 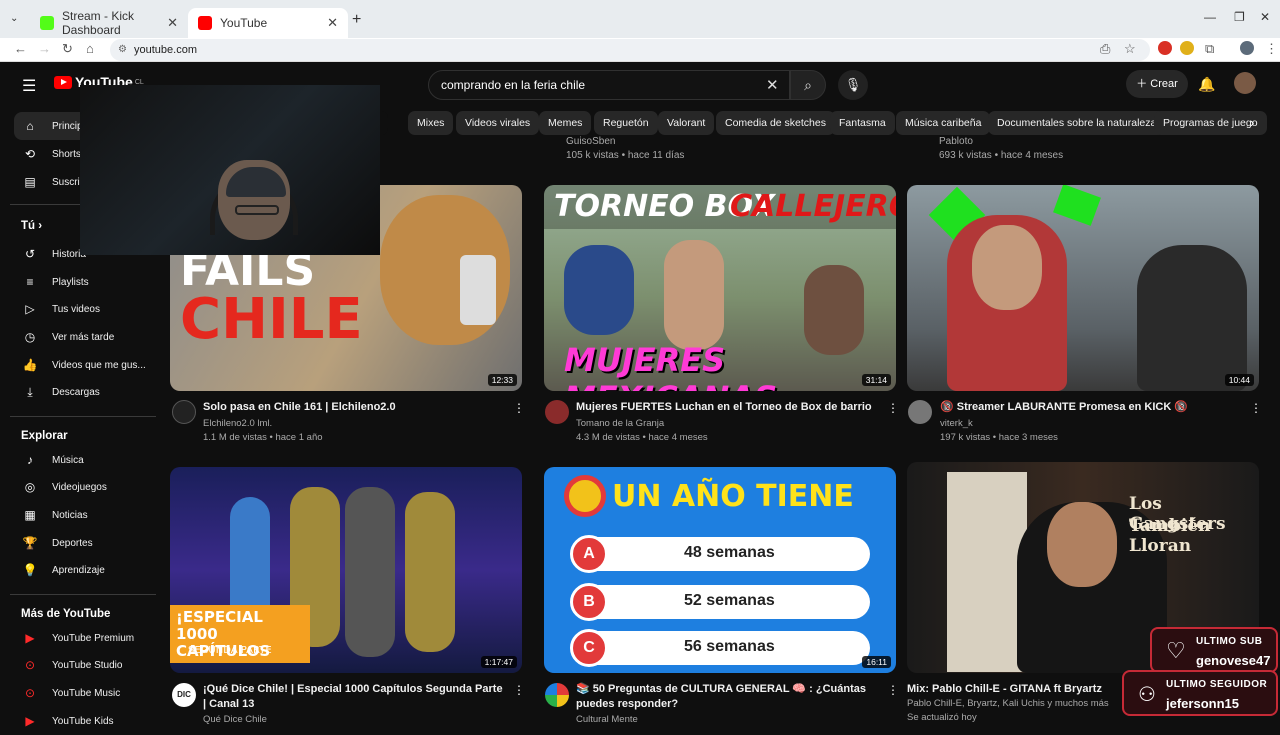 What do you see at coordinates (729, 552) in the screenshot?
I see `quiz-option-text: 48 semanas` at bounding box center [729, 552].